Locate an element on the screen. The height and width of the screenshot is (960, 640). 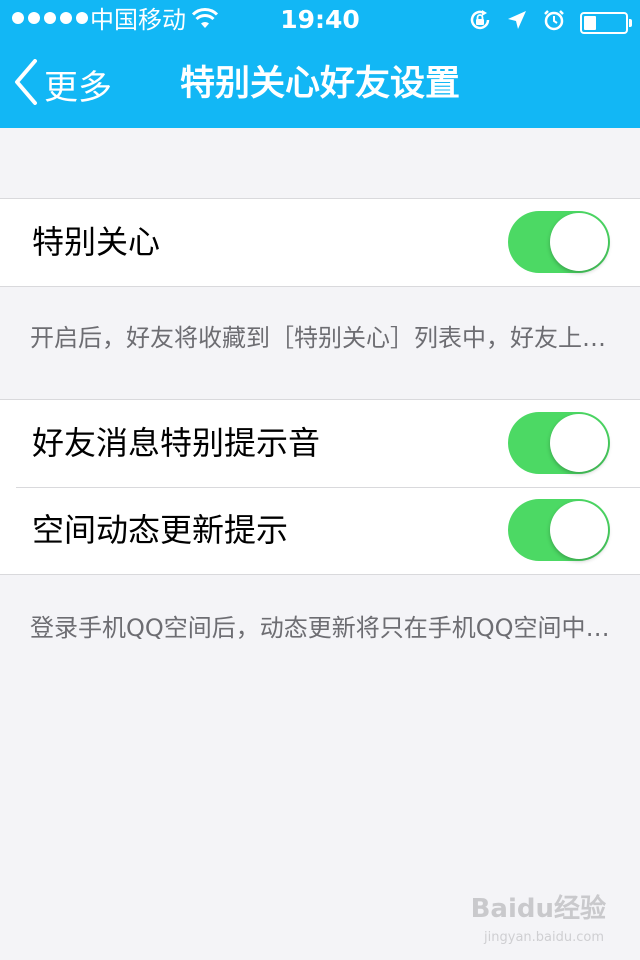
qzone-footnote: 登录手机QQ空间后，动态更新将只在手机QQ空间中提示 is located at coordinates (328, 628).